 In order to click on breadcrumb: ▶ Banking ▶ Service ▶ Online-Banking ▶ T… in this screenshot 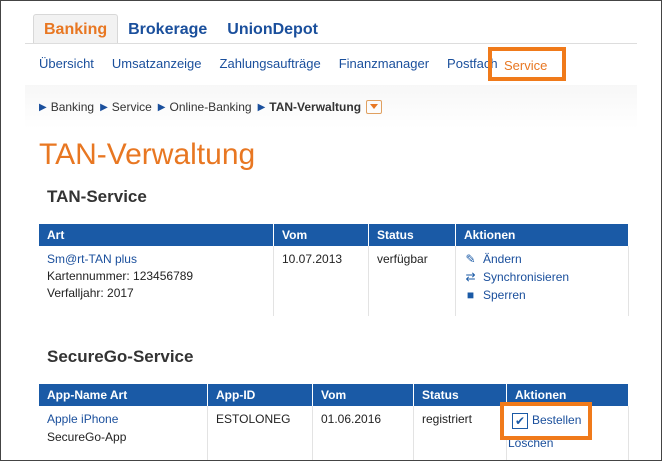, I will do `click(211, 107)`.